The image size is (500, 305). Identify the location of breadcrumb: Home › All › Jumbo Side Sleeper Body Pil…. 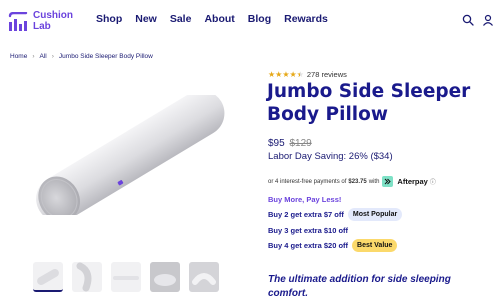
(81, 56).